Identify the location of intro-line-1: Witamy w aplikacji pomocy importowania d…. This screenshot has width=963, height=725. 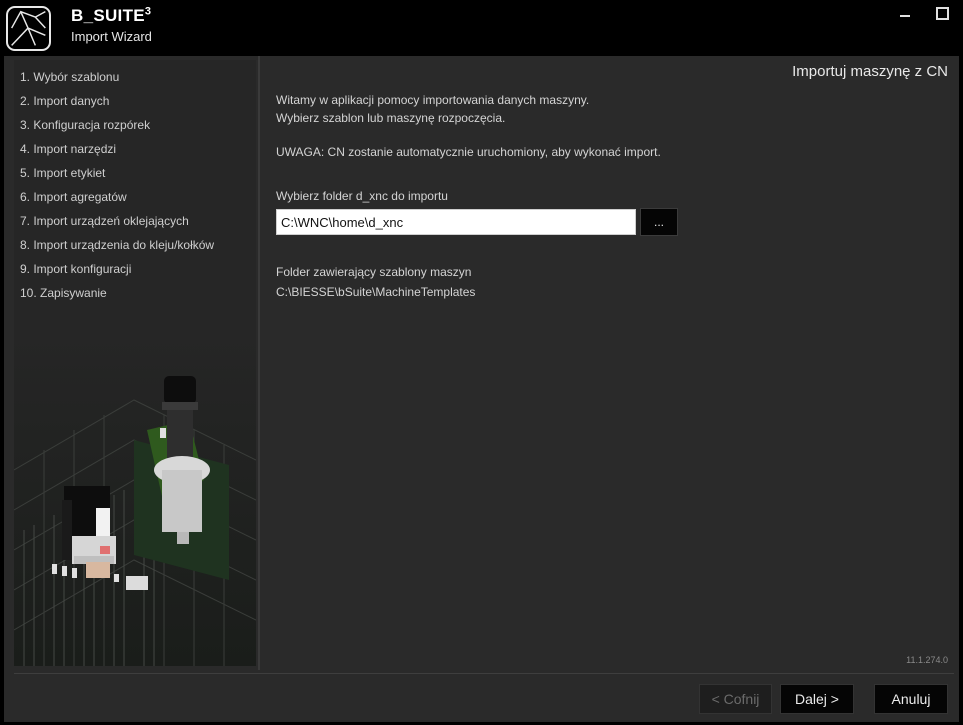
(433, 100).